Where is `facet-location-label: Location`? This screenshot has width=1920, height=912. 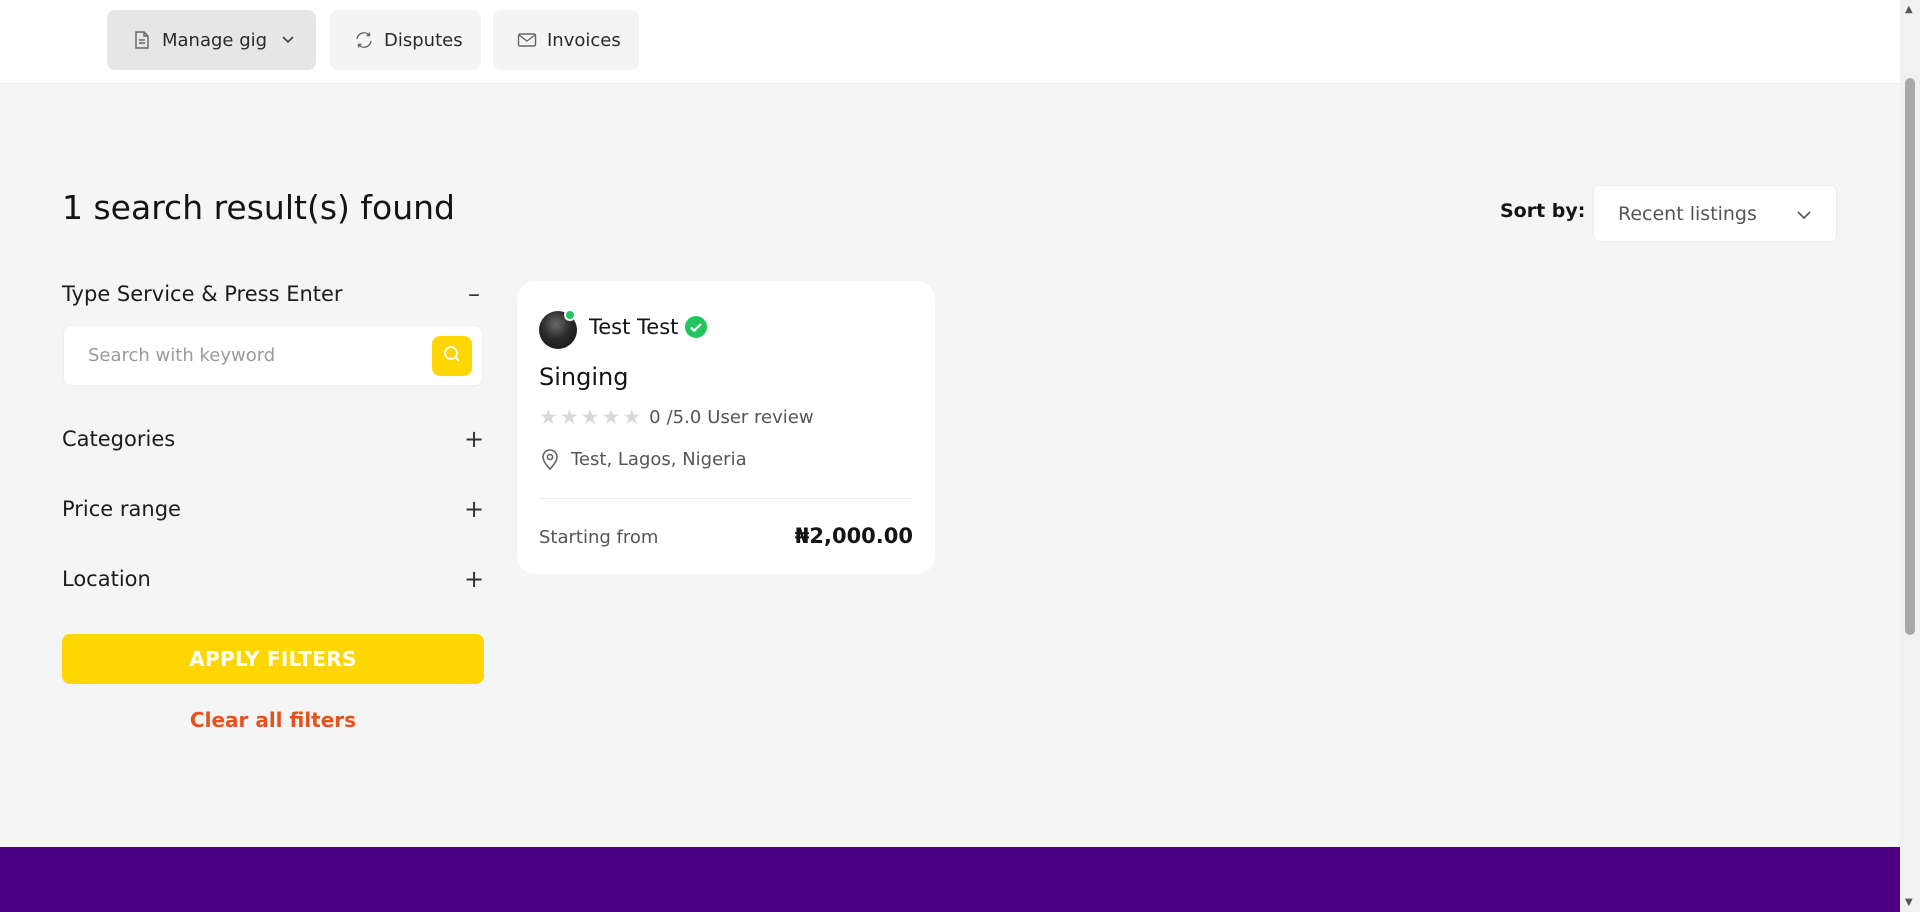
facet-location-label: Location is located at coordinates (106, 579).